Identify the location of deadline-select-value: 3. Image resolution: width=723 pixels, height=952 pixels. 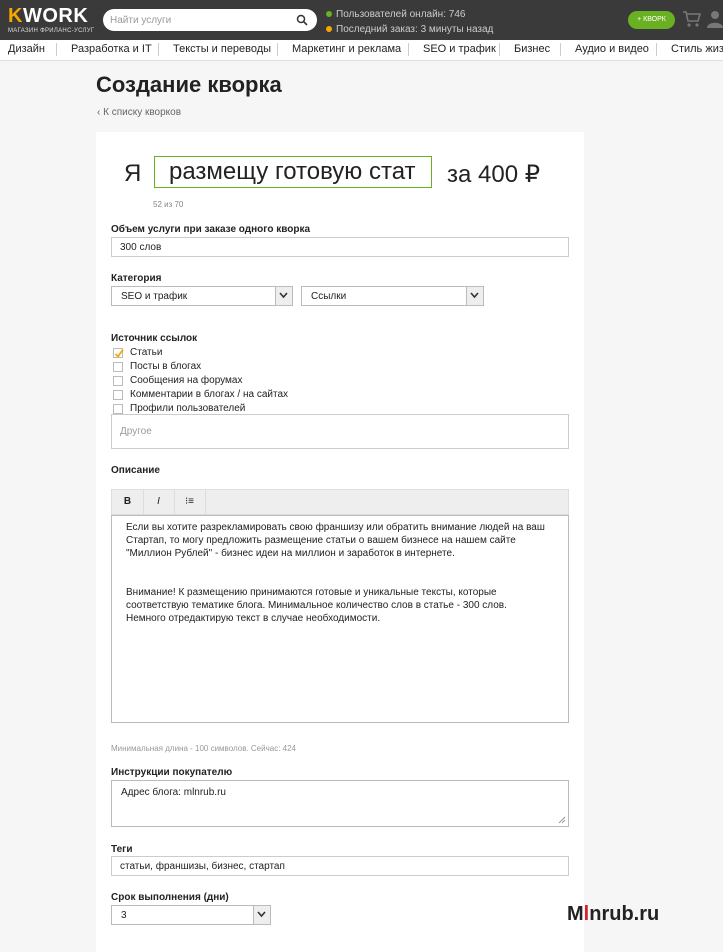
(124, 915).